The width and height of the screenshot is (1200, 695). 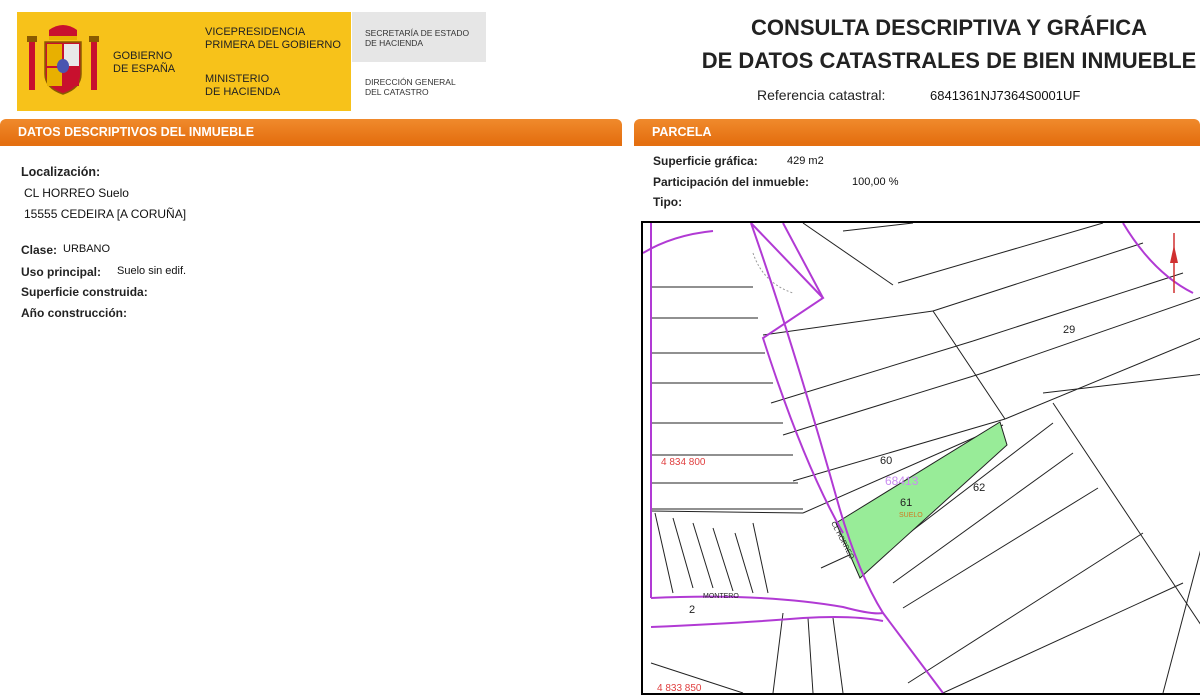 I want to click on map-coordinate-label: 4 834 800, so click(x=683, y=462).